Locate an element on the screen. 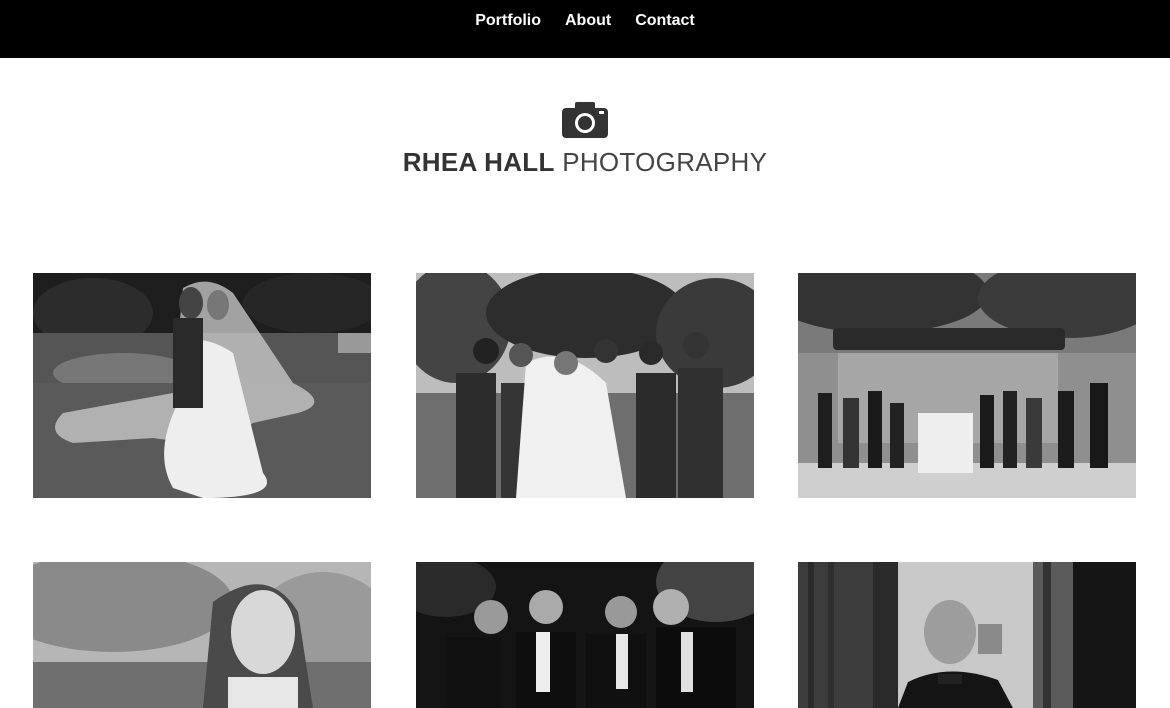 Image resolution: width=1170 pixels, height=708 pixels. top-navigation: Portfolio About Contact is located at coordinates (585, 29).